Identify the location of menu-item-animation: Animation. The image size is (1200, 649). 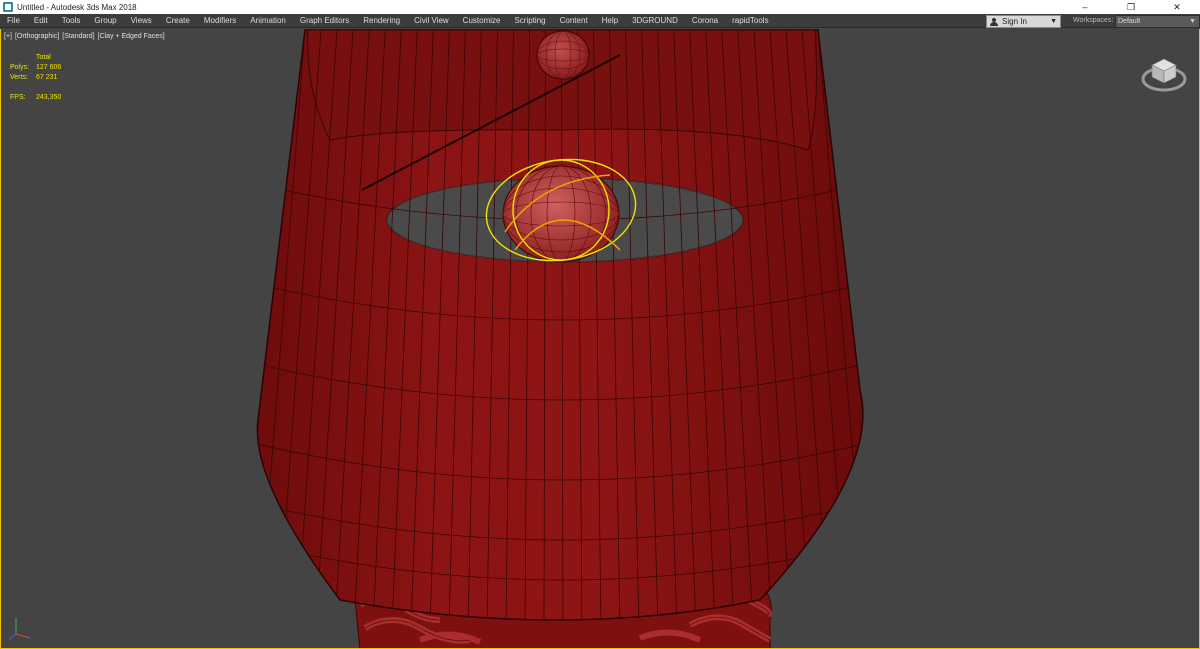
(268, 21).